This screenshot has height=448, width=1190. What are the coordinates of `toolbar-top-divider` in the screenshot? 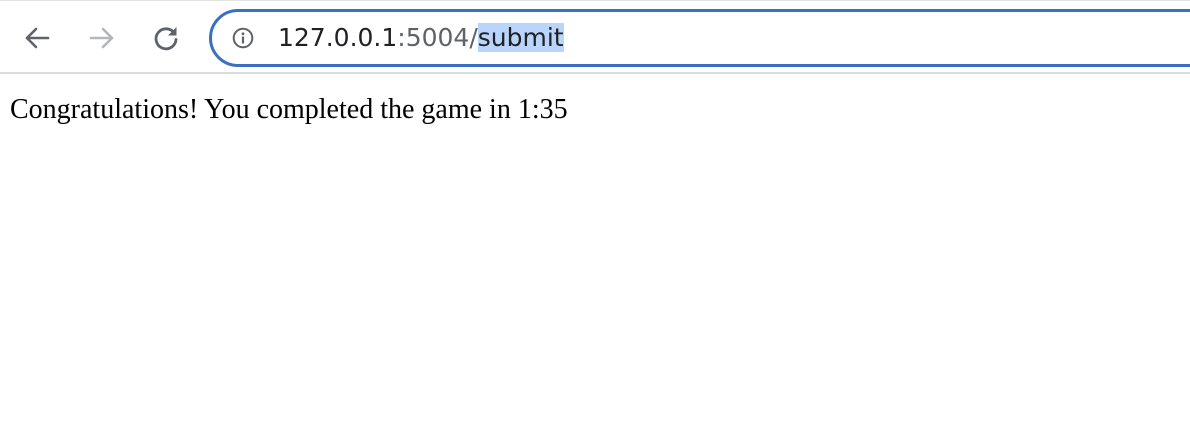 It's located at (595, 0).